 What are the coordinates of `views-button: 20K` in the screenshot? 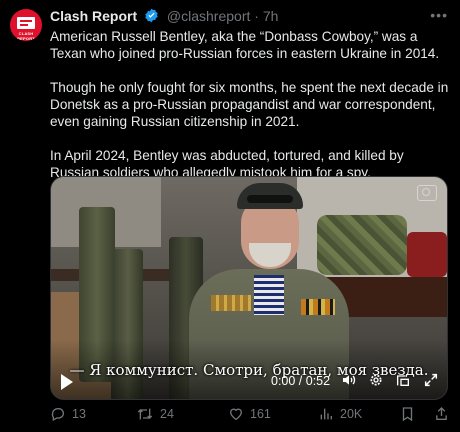 It's located at (340, 414).